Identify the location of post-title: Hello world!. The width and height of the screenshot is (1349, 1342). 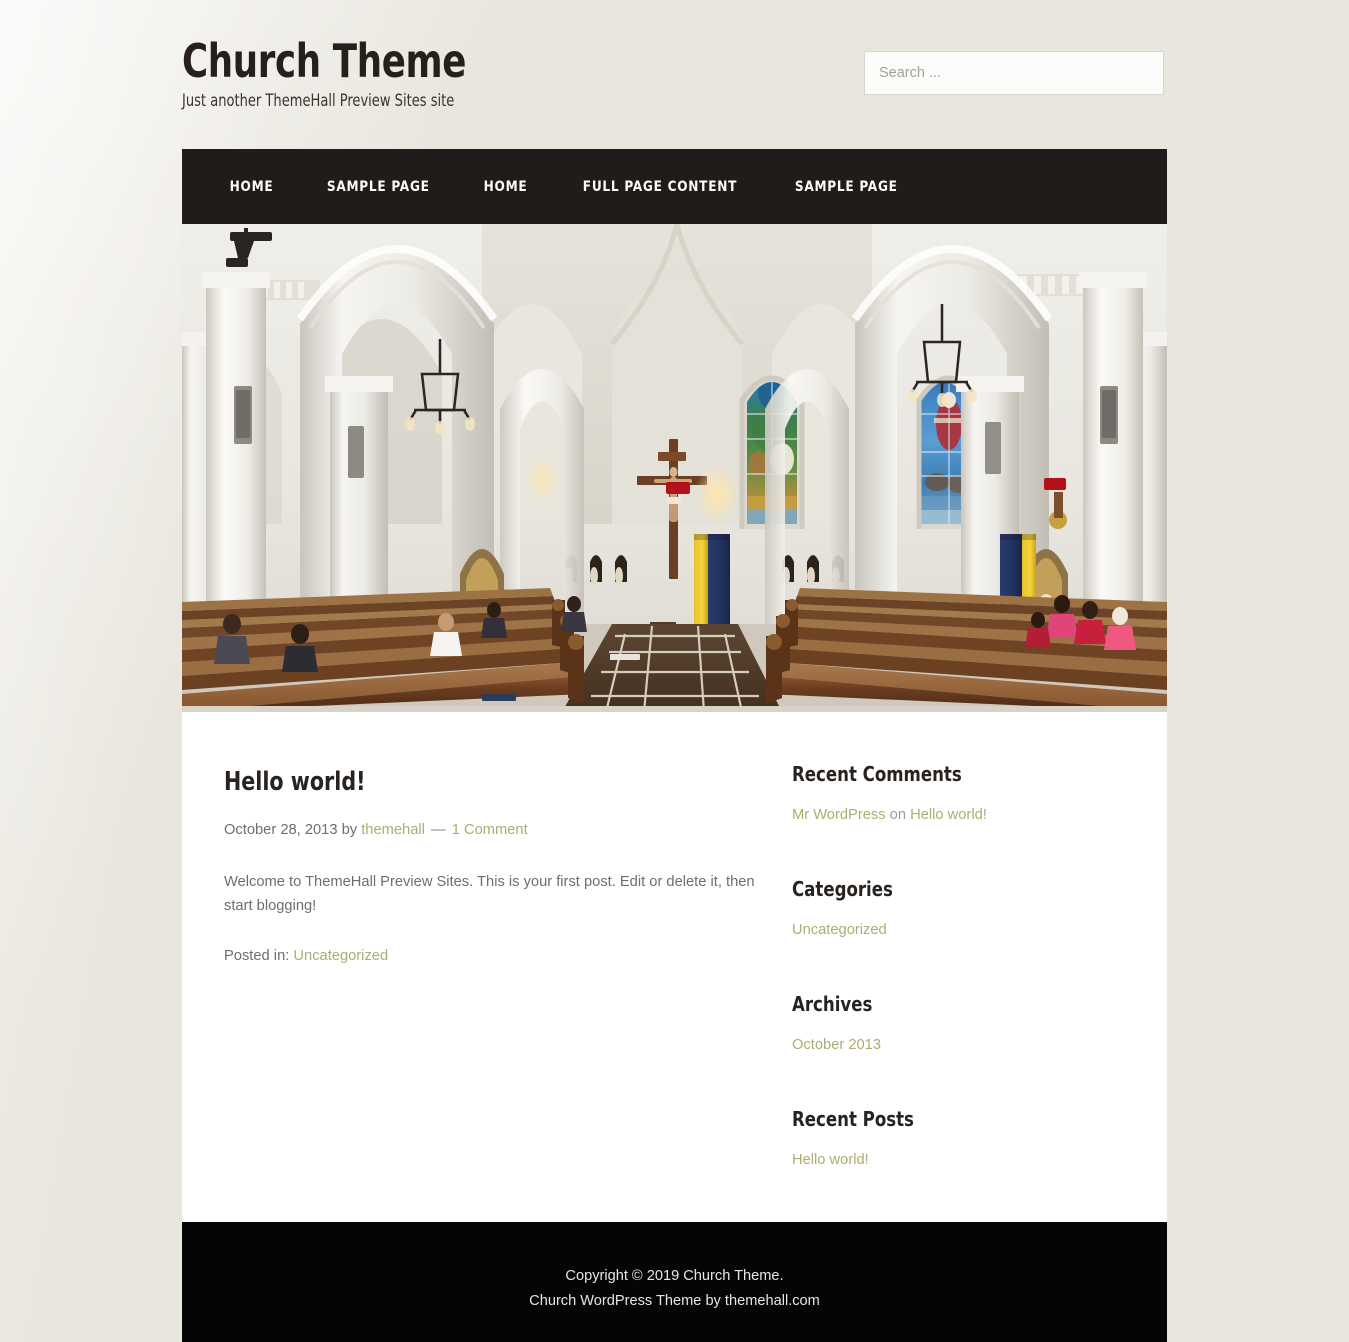
(295, 782).